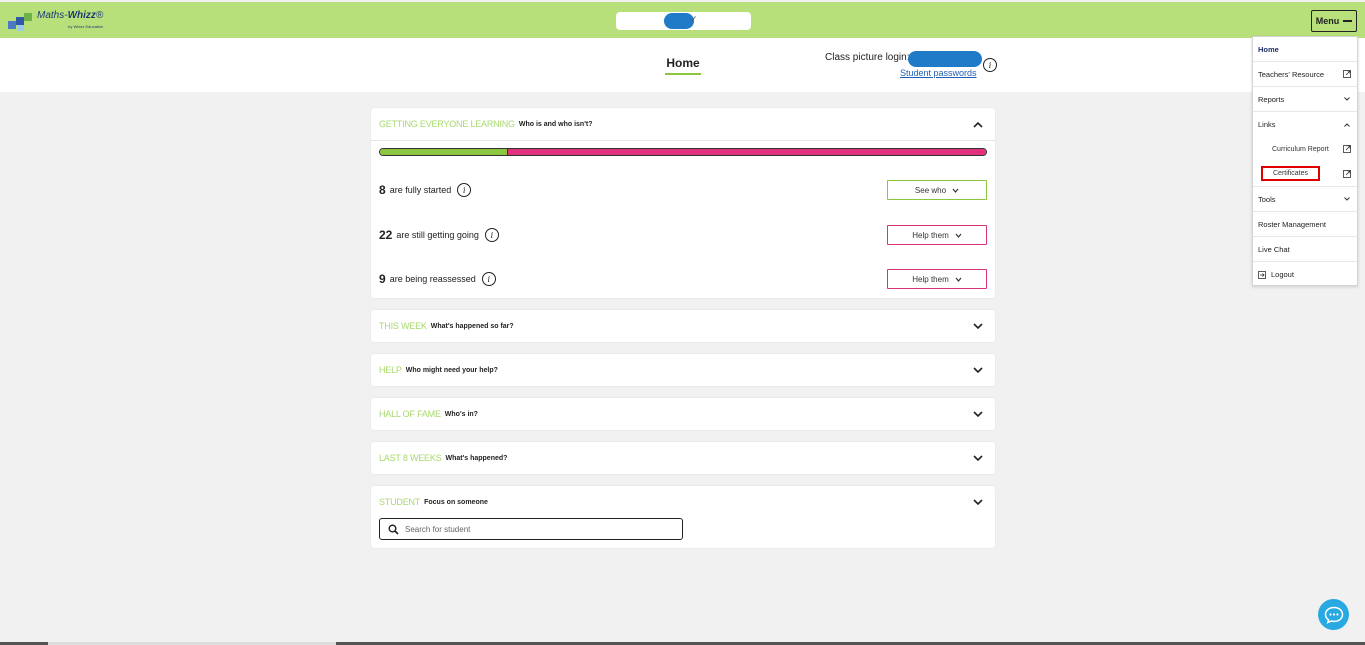 Image resolution: width=1365 pixels, height=645 pixels. I want to click on stat-label: are being reassessed, so click(432, 279).